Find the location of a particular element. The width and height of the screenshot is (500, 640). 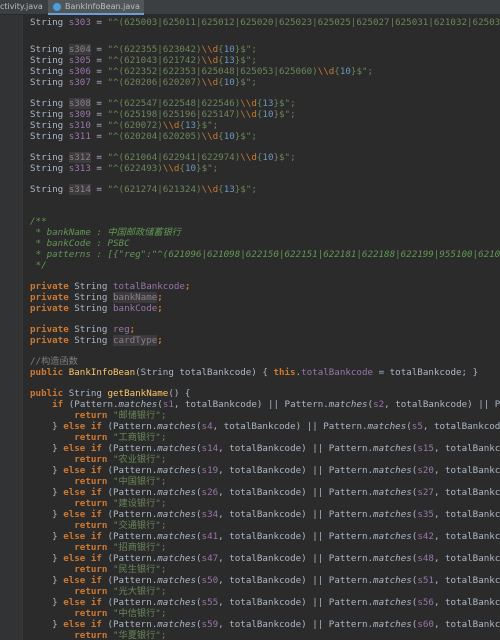

code-line: //构造函数 is located at coordinates (54, 361).